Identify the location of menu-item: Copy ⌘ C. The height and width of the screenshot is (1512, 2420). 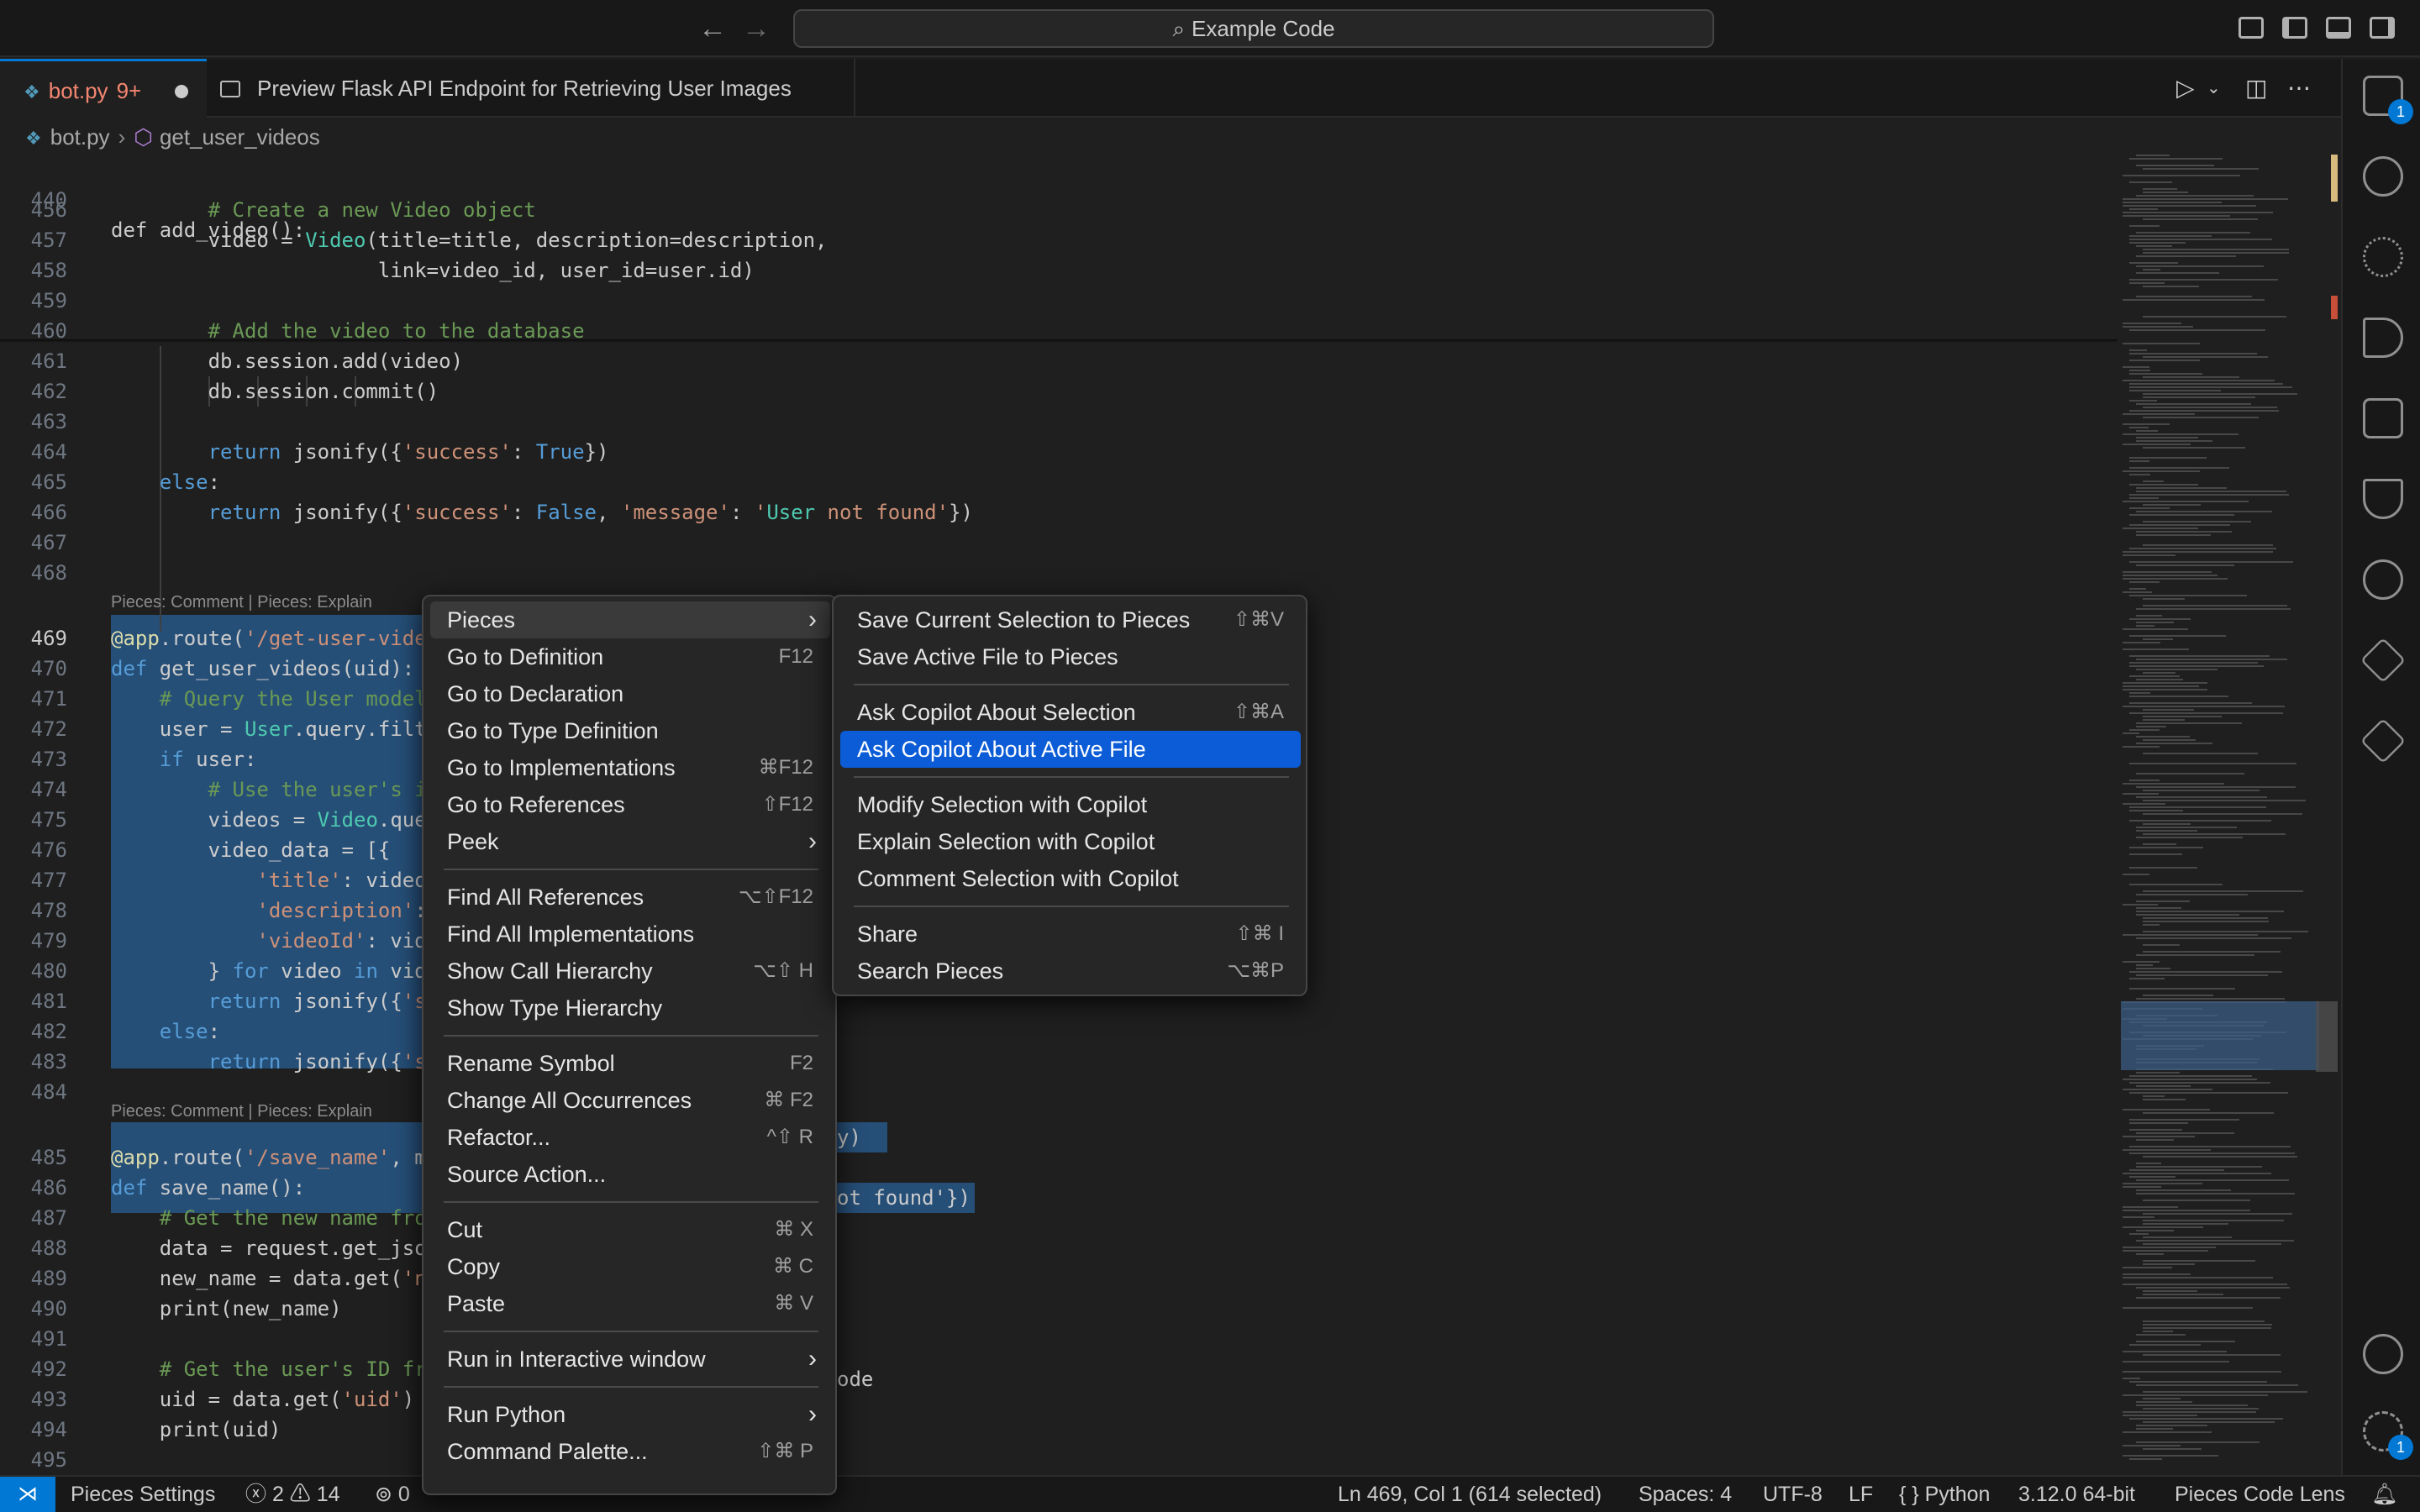
(630, 1266).